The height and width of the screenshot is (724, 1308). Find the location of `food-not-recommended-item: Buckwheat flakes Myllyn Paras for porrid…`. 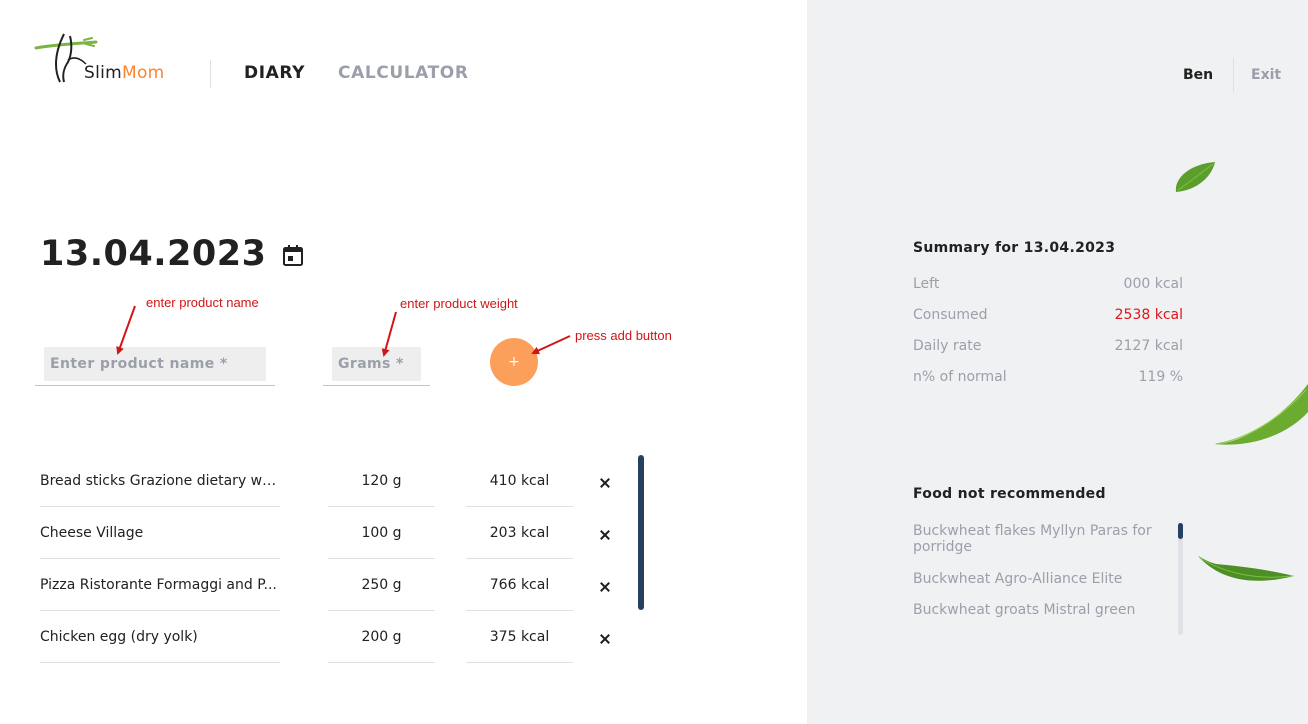

food-not-recommended-item: Buckwheat flakes Myllyn Paras for porrid… is located at coordinates (1032, 539).